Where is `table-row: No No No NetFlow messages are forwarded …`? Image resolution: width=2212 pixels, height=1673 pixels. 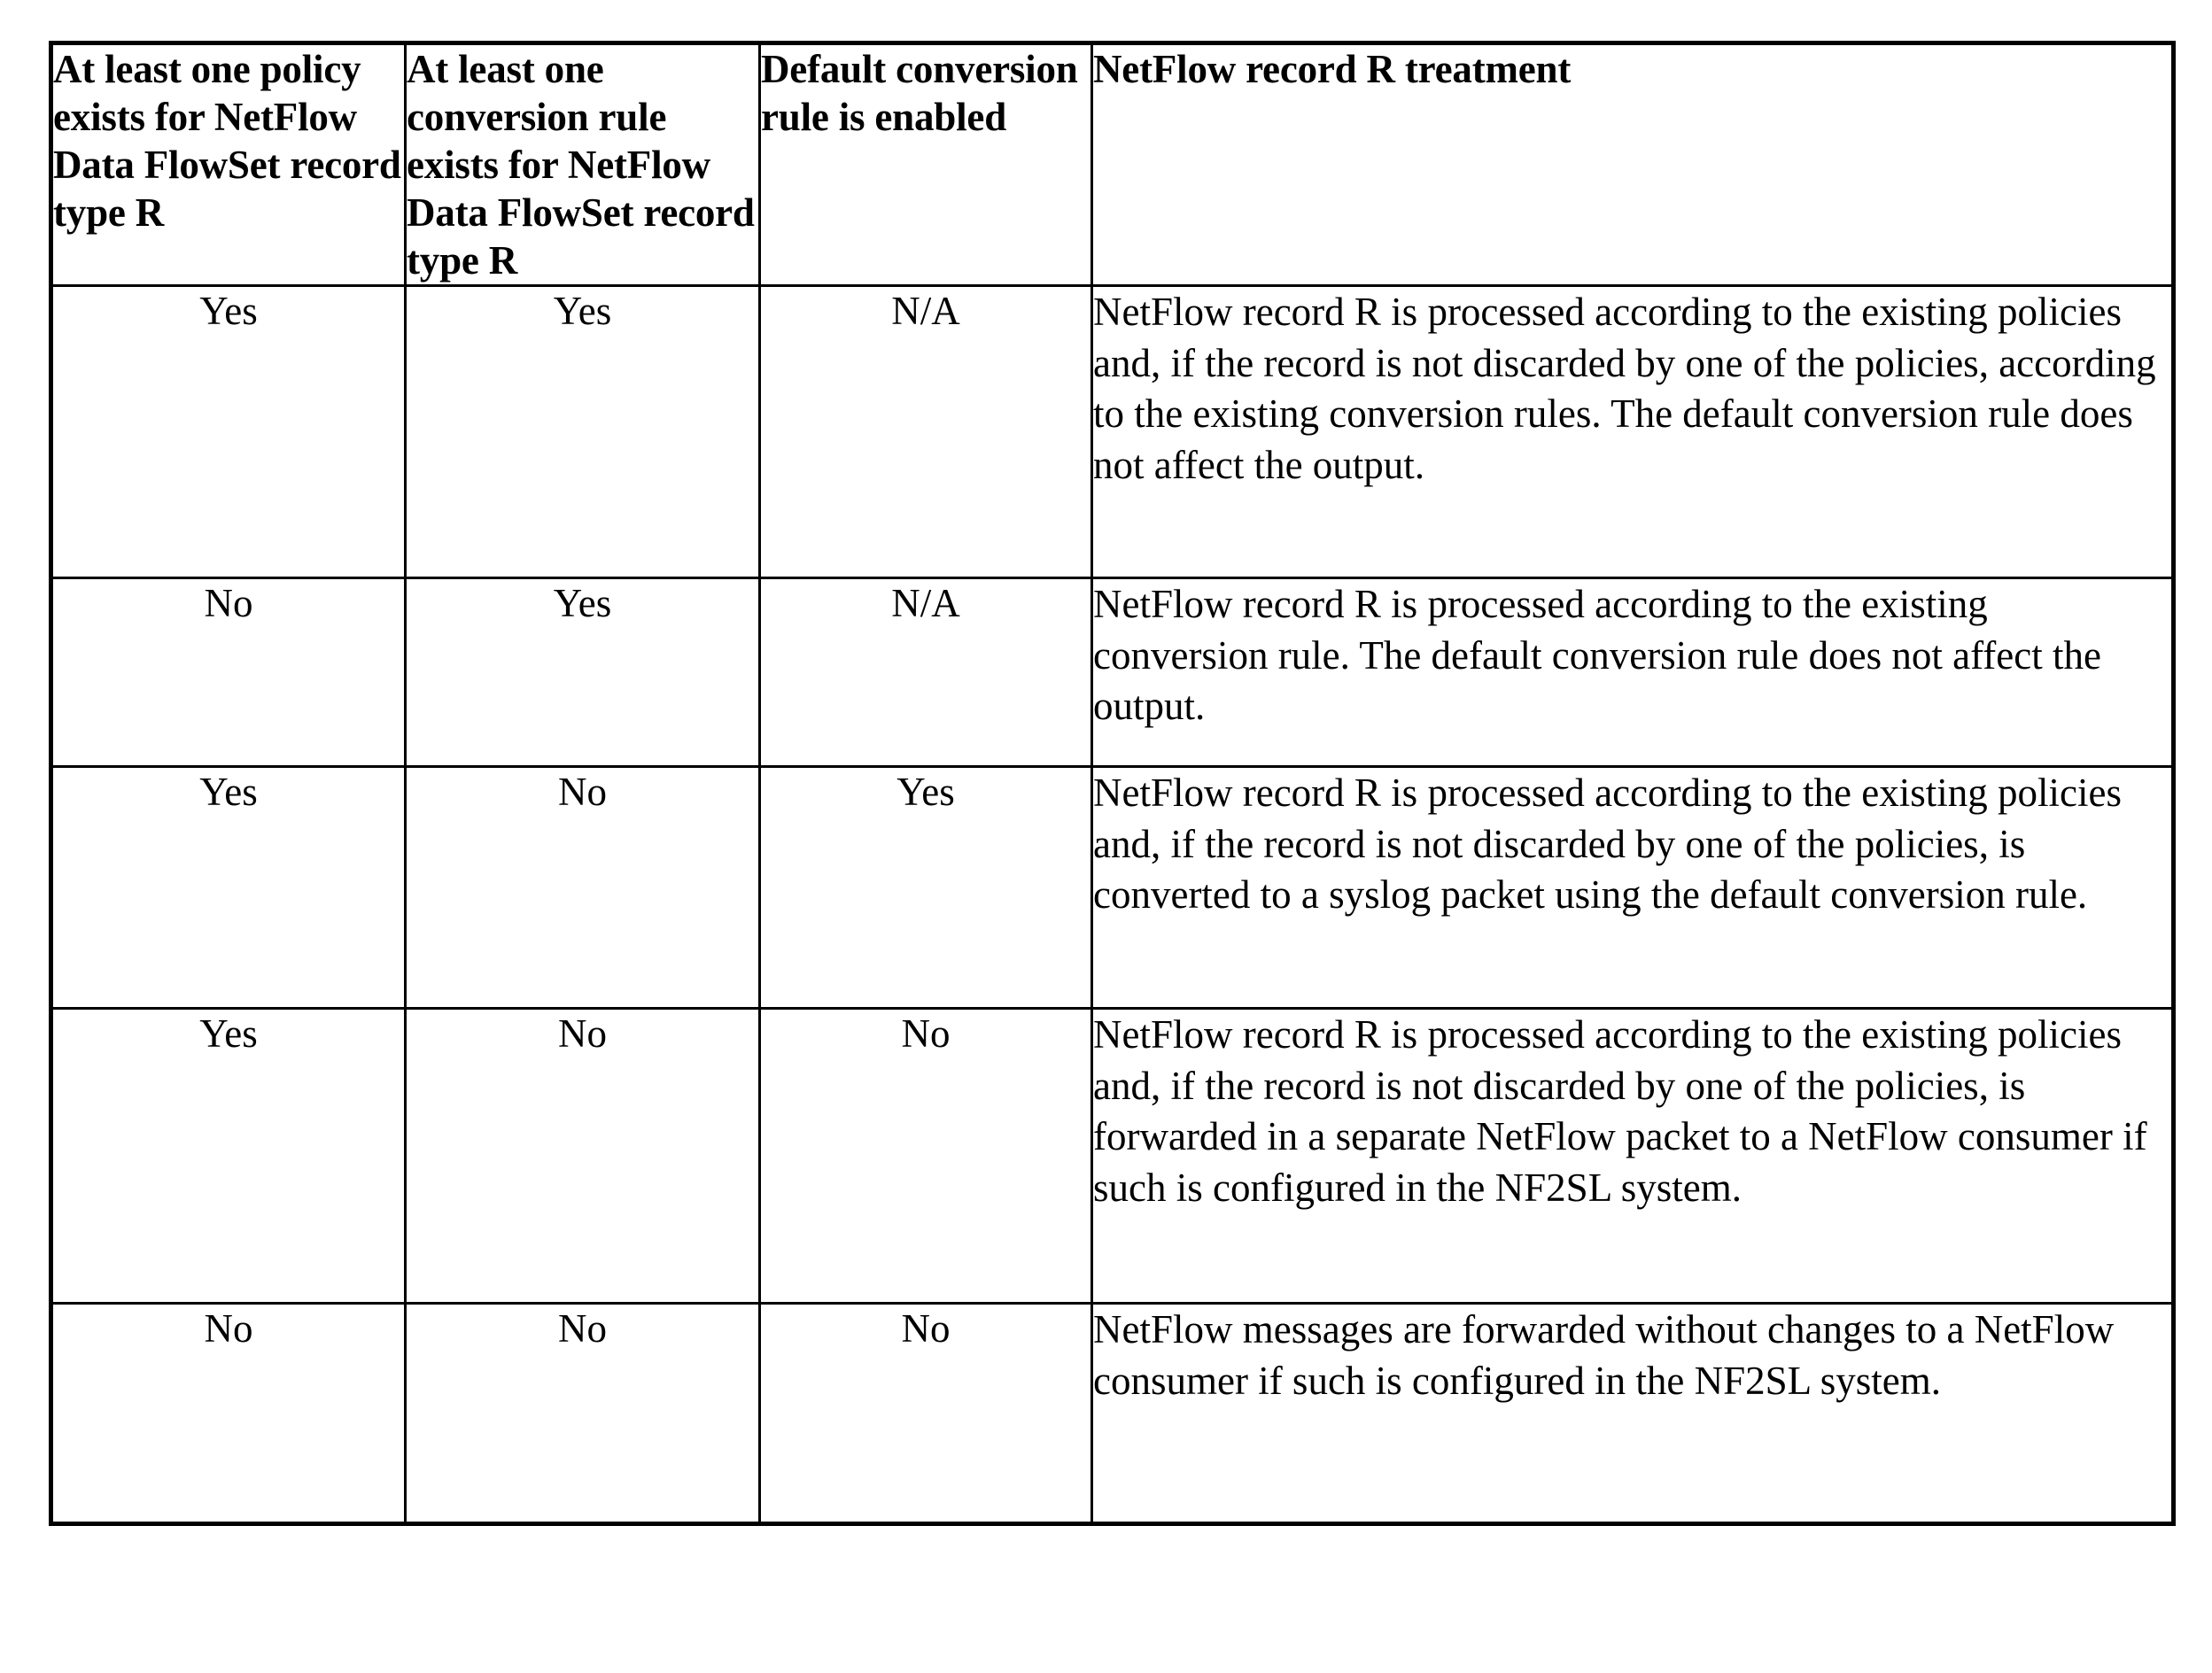
table-row: No No No NetFlow messages are forwarded … is located at coordinates (1112, 1414).